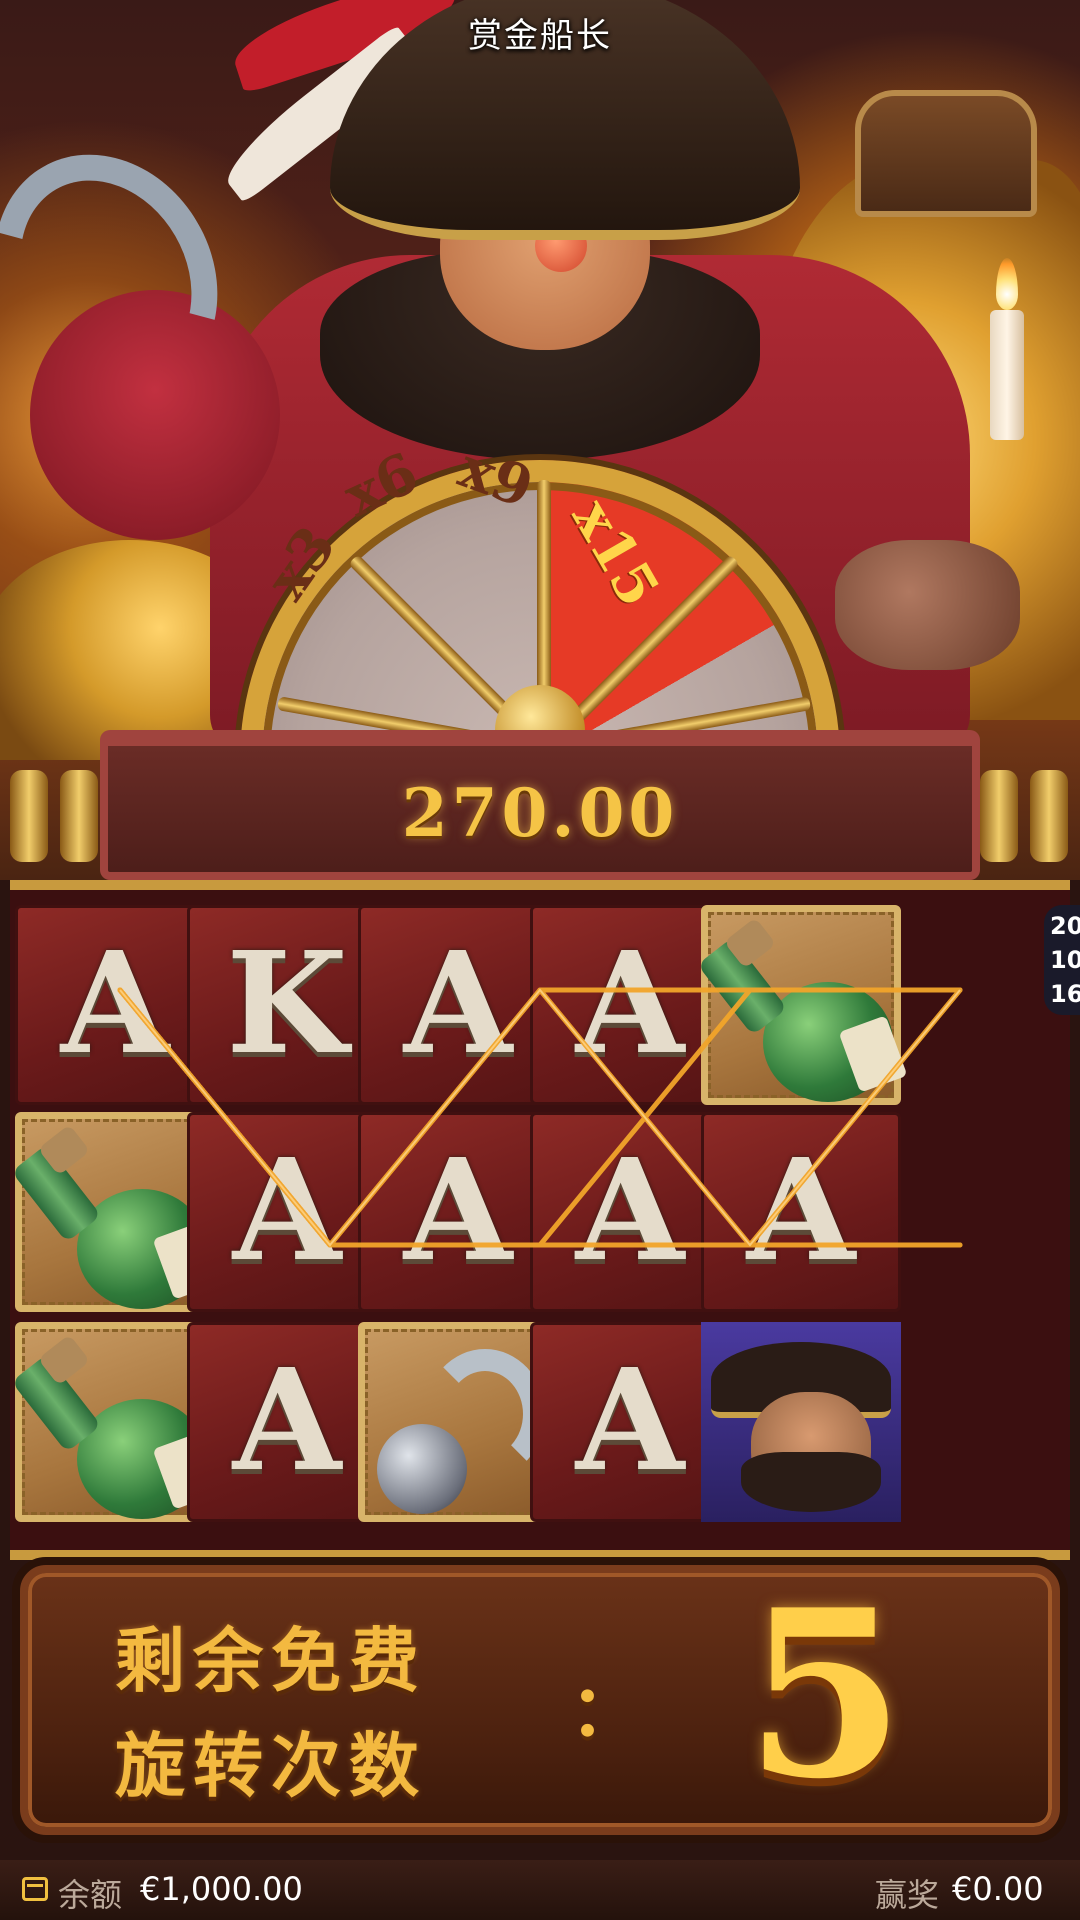 This screenshot has height=1920, width=1080. Describe the element at coordinates (540, 36) in the screenshot. I see `game-title: 赏金船长` at that location.